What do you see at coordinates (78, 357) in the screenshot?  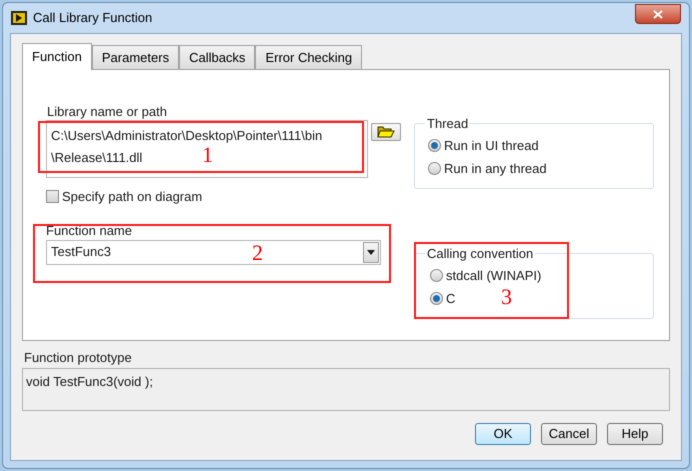 I see `field-label: Function prototype` at bounding box center [78, 357].